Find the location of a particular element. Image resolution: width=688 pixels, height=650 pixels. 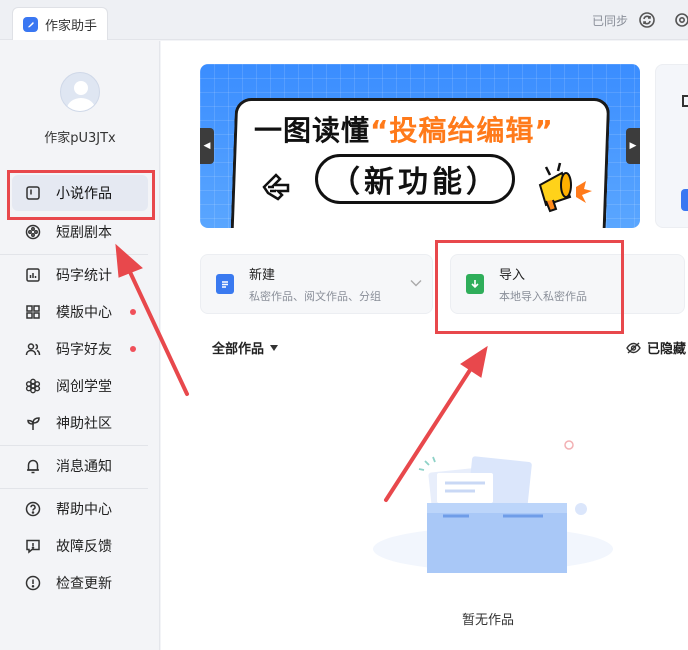

sidebar-item-notifications: 消息通知 is located at coordinates (80, 466).